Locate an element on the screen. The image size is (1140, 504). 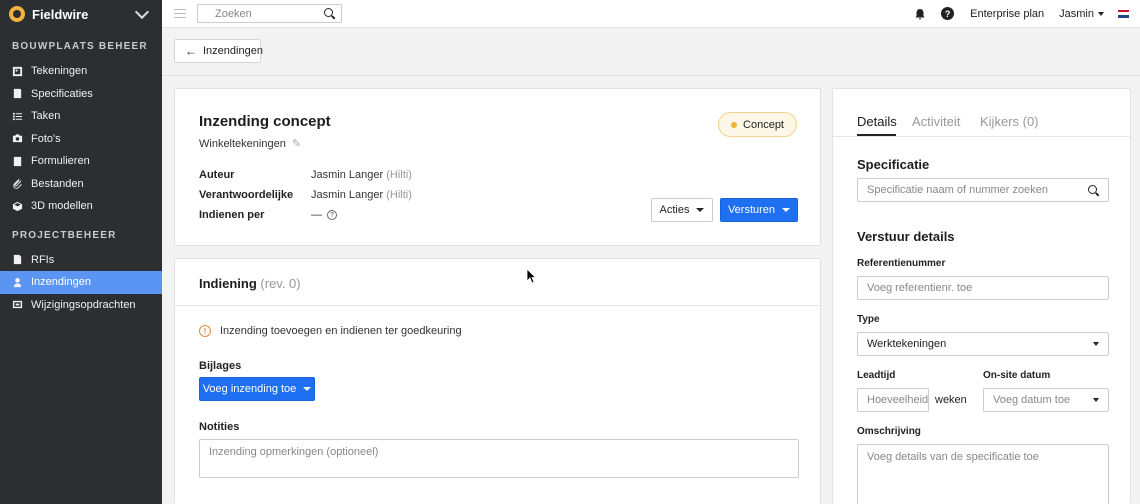
tab-details: Details is located at coordinates (877, 121).